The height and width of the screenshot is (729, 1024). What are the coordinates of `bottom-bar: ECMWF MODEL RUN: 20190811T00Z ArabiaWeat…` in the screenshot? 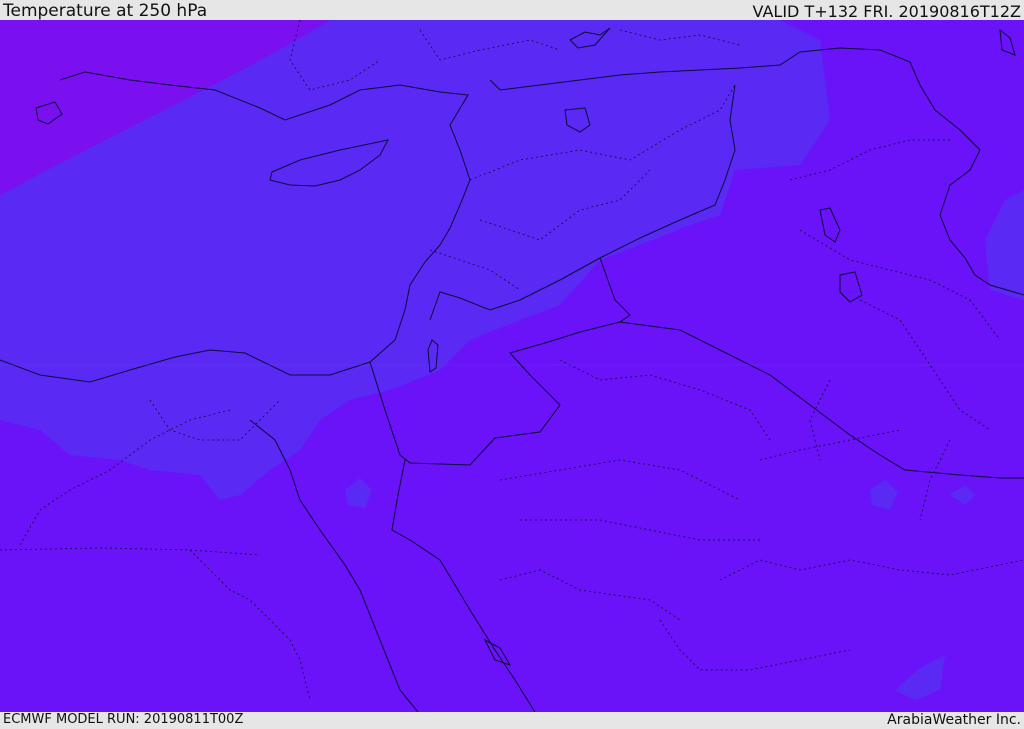 It's located at (512, 720).